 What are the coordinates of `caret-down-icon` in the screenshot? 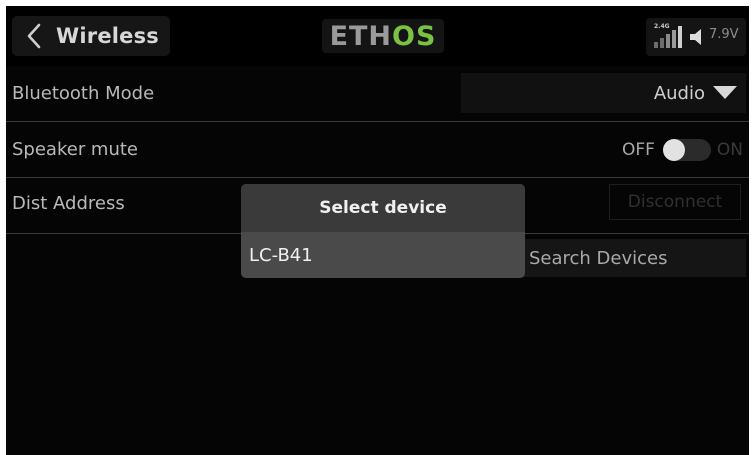 It's located at (725, 92).